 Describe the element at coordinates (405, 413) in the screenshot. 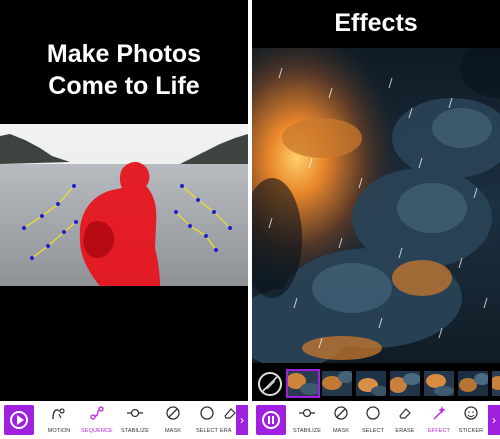

I see `erase-icon` at that location.